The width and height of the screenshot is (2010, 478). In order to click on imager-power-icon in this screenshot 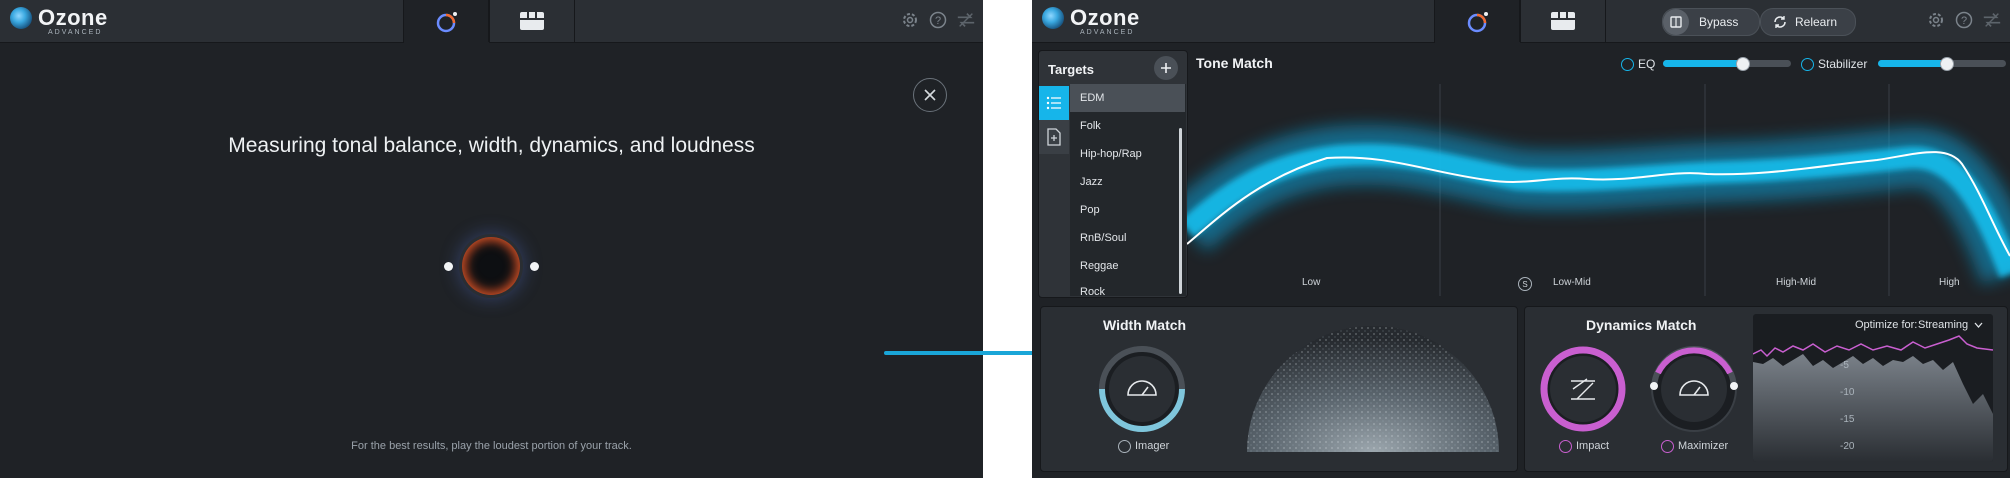, I will do `click(1124, 446)`.